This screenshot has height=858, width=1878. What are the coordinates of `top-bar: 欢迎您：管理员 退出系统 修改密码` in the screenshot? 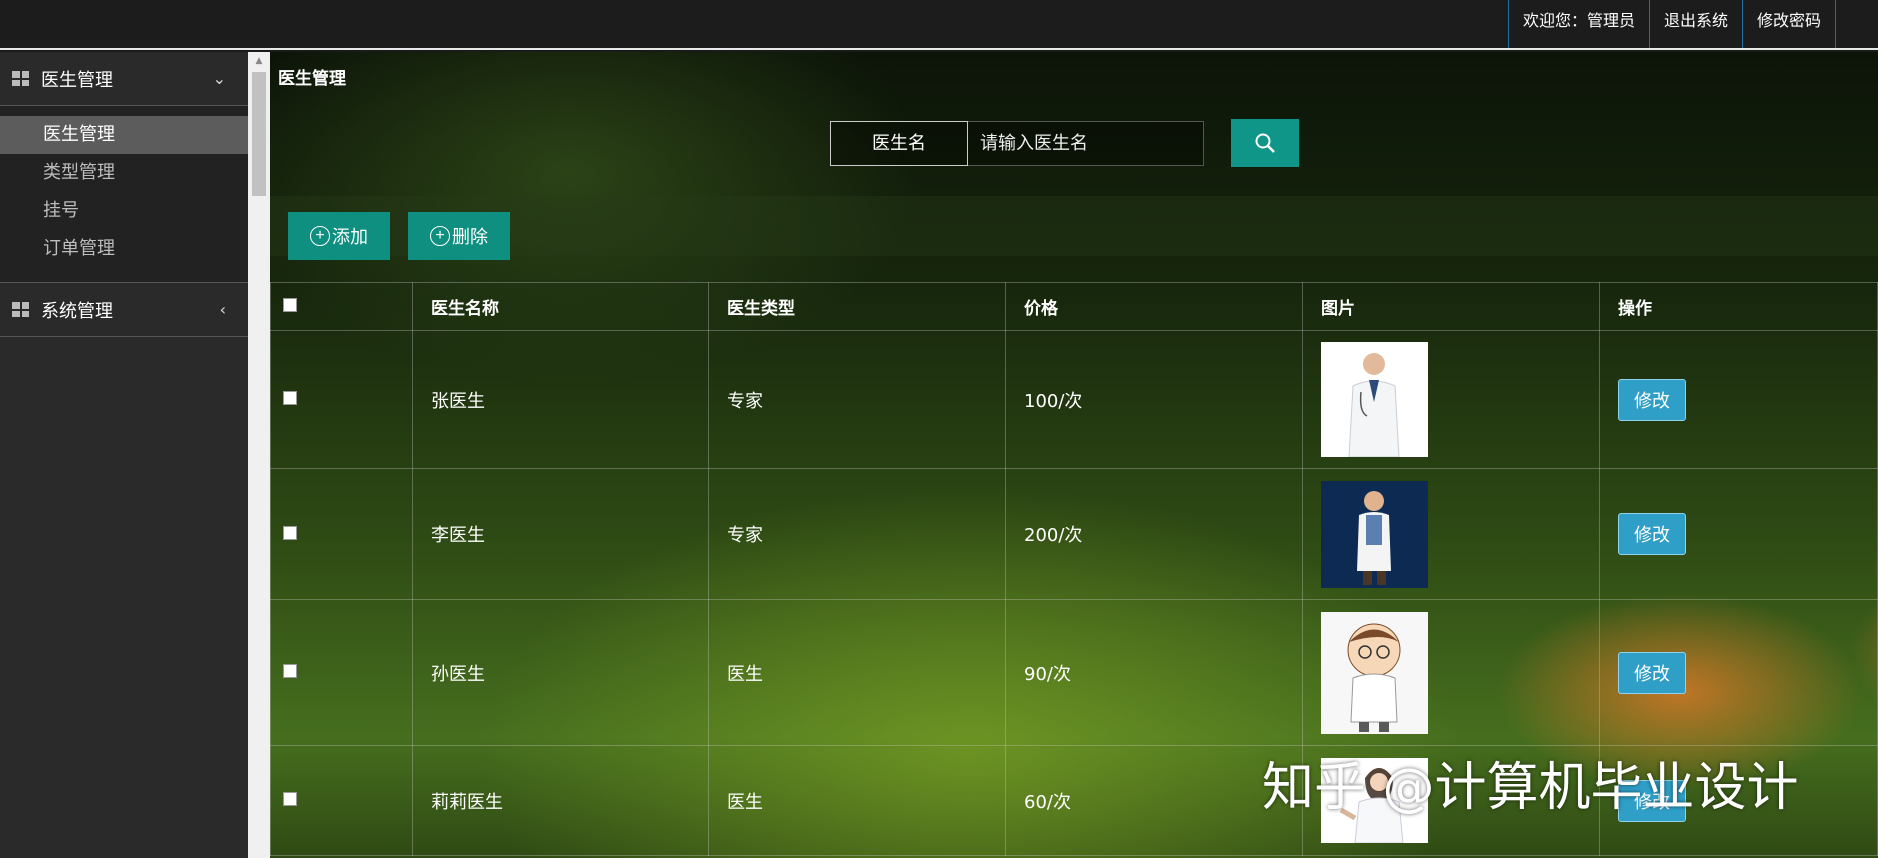 It's located at (939, 25).